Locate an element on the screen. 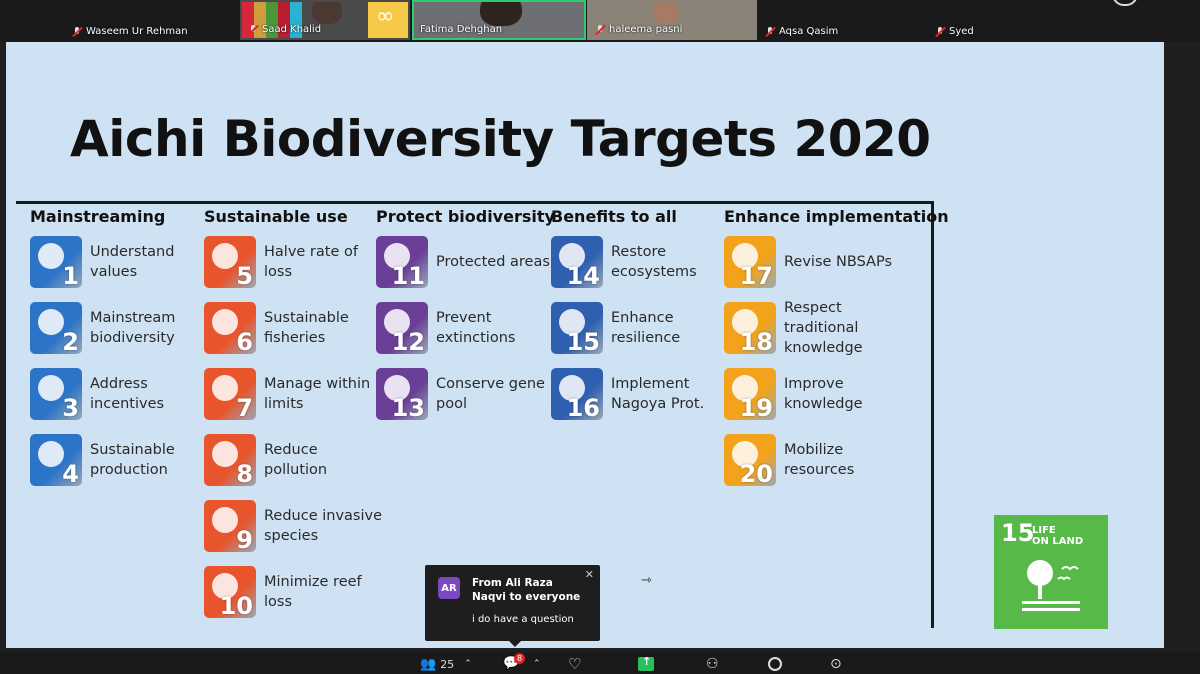 The image size is (1200, 674). target-label: Reduce pollution is located at coordinates (296, 460).